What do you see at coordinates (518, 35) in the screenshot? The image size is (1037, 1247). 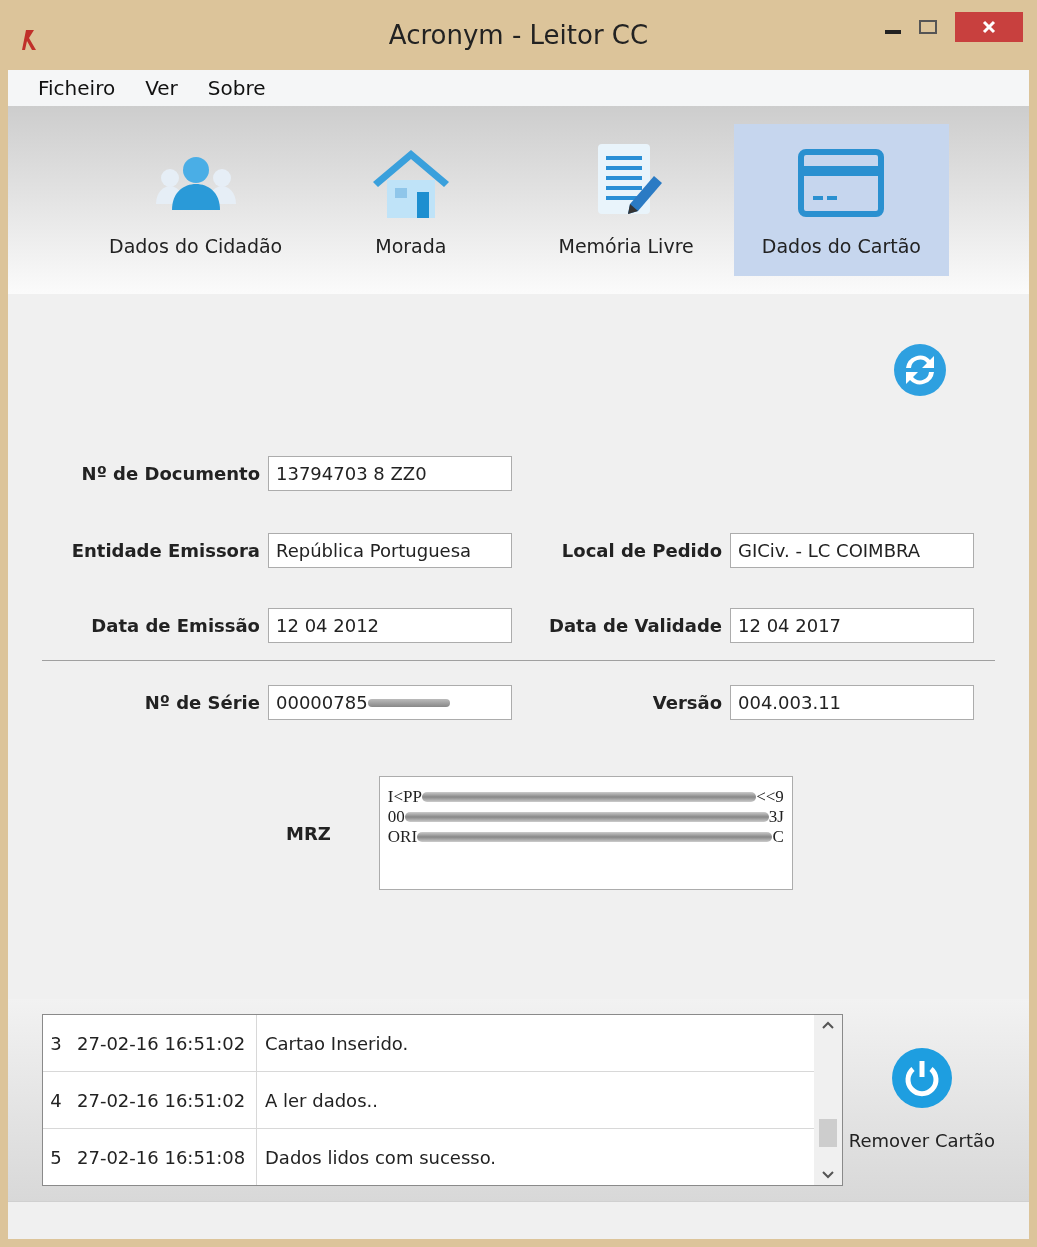 I see `window-title: Acronym - Leitor CC` at bounding box center [518, 35].